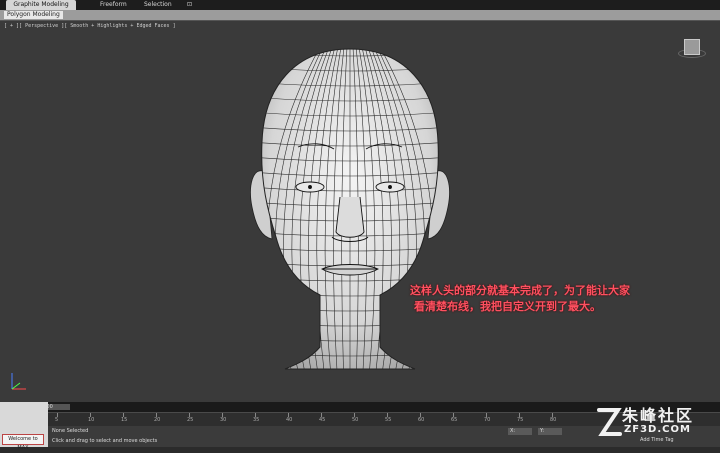  I want to click on trackbar-tick-label: 10, so click(91, 420).